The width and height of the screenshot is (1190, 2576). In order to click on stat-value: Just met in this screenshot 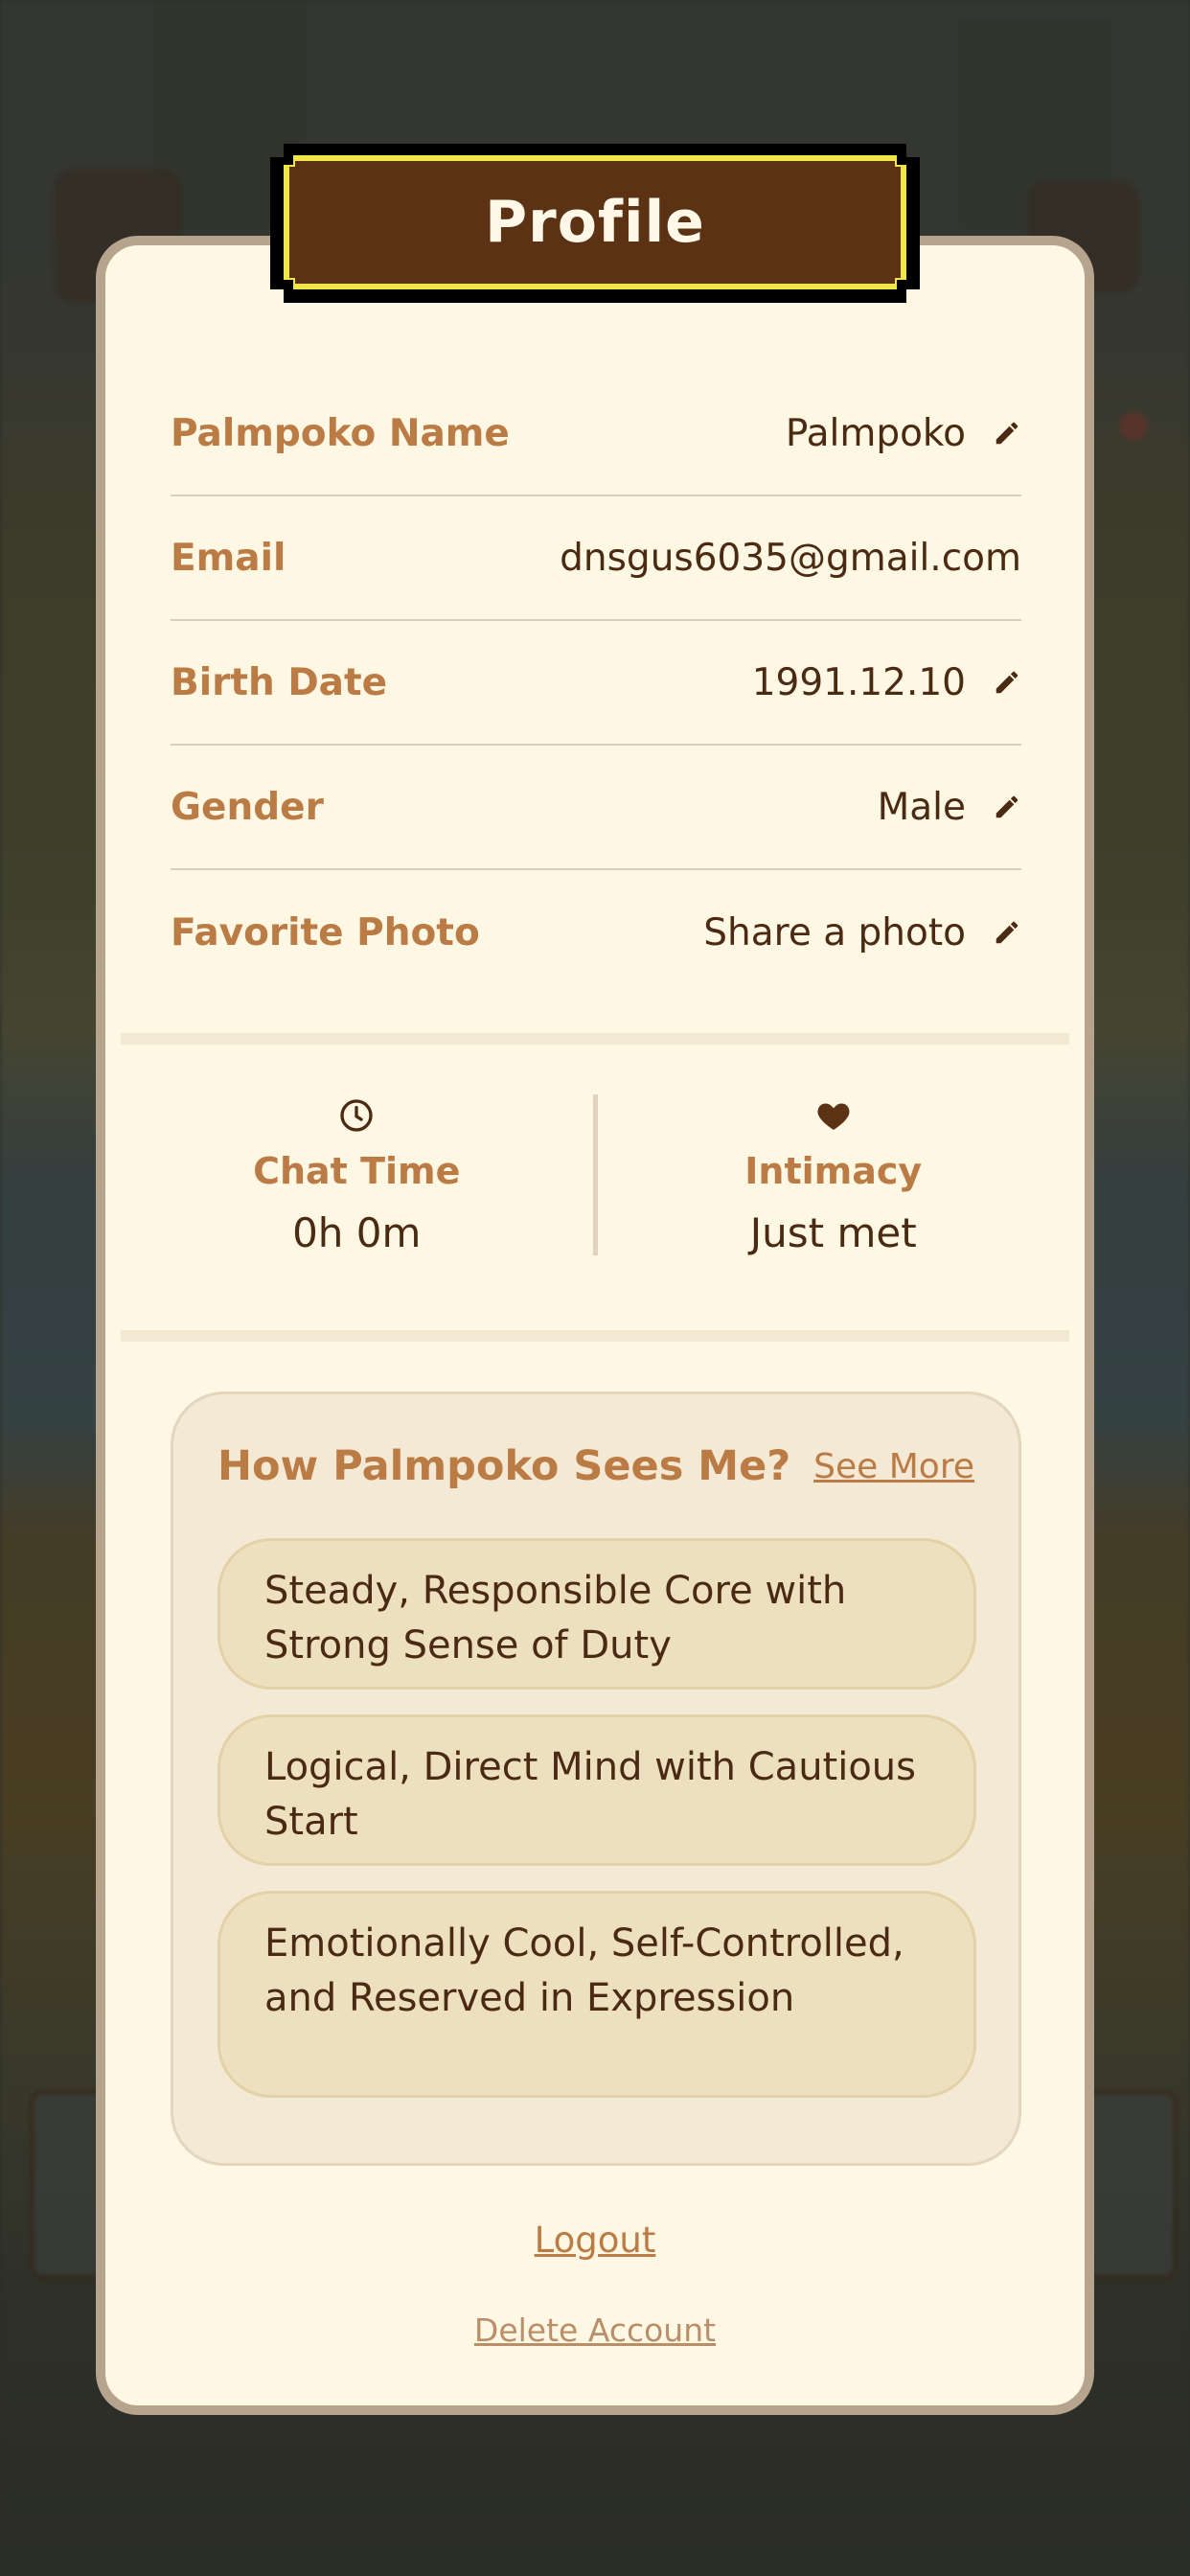, I will do `click(833, 1232)`.